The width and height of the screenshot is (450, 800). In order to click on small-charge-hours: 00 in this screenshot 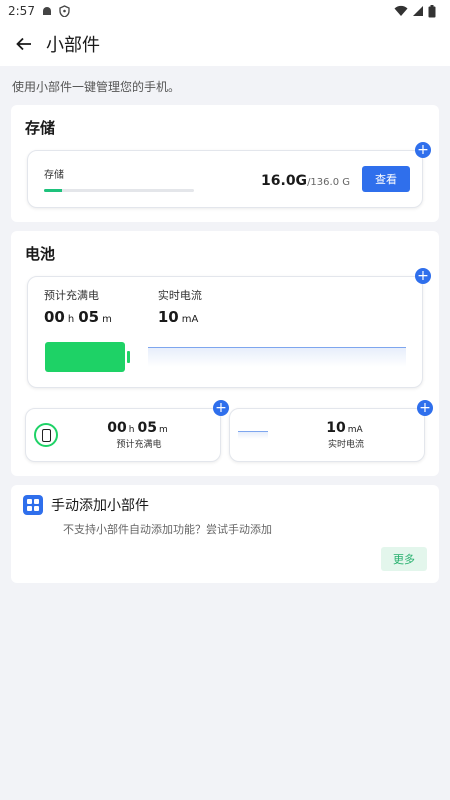, I will do `click(117, 428)`.